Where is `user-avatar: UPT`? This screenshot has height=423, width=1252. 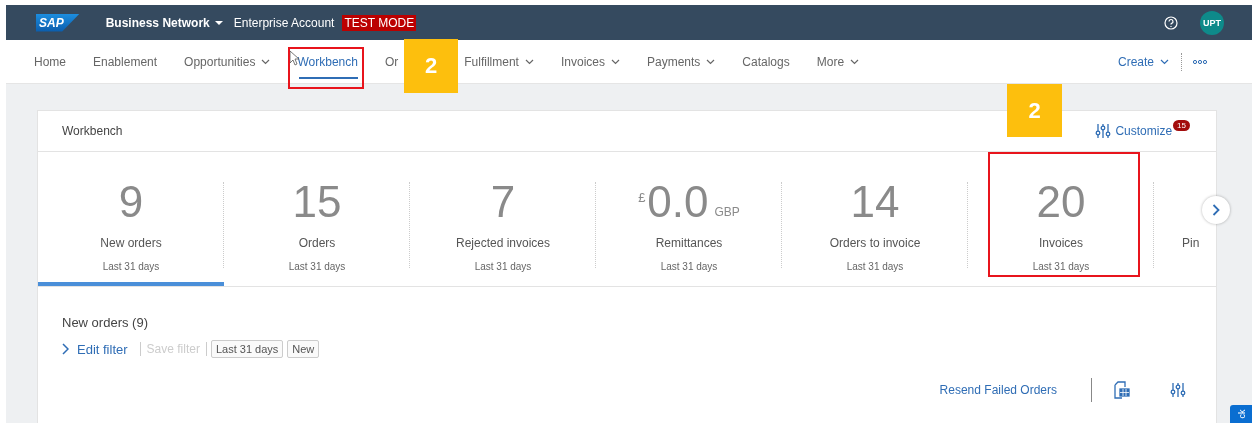 user-avatar: UPT is located at coordinates (1212, 22).